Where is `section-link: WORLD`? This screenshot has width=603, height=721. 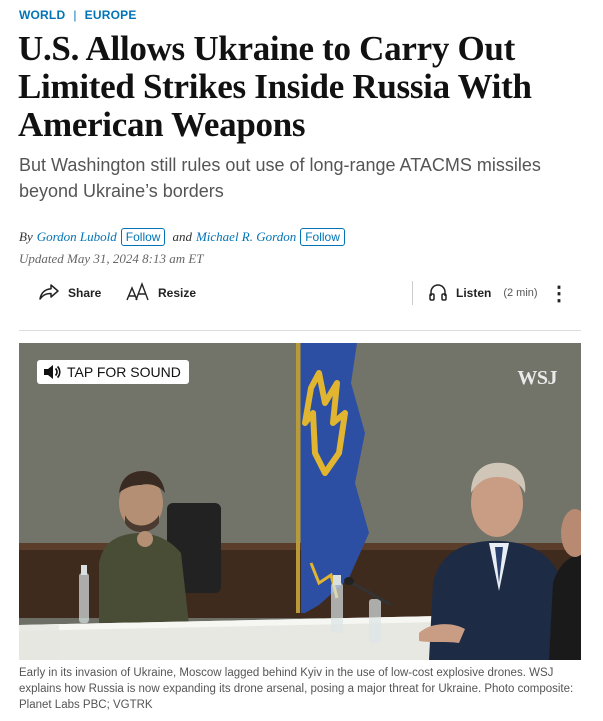 section-link: WORLD is located at coordinates (42, 15).